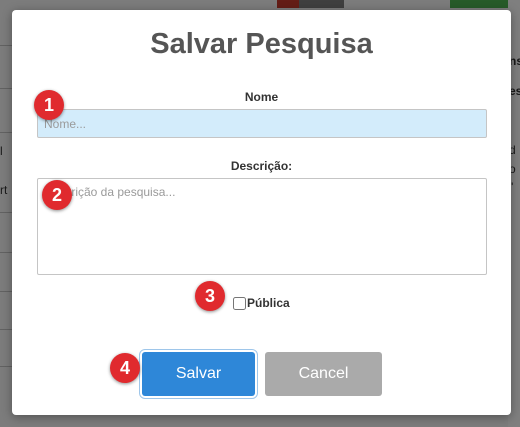 Image resolution: width=520 pixels, height=427 pixels. I want to click on marker-2: 2, so click(57, 195).